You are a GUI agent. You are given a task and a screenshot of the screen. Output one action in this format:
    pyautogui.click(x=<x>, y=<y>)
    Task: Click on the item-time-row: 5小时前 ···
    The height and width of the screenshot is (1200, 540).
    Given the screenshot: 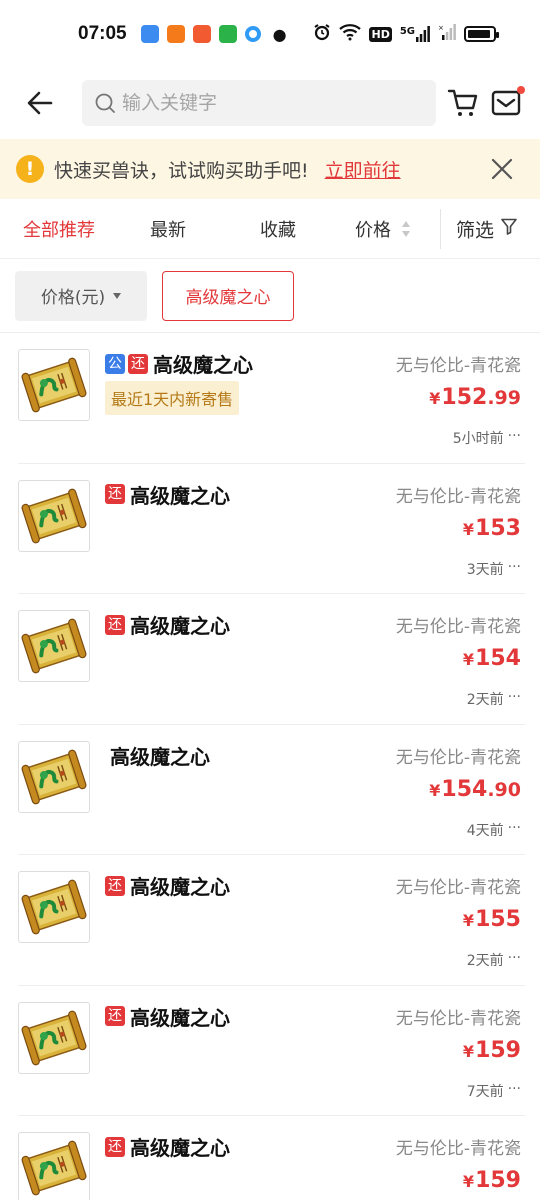 What is the action you would take?
    pyautogui.click(x=487, y=438)
    